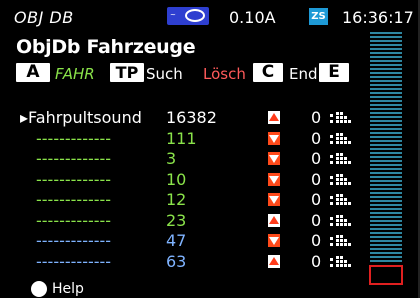 The image size is (420, 298). I want to click on vehicle-address: 23, so click(176, 220).